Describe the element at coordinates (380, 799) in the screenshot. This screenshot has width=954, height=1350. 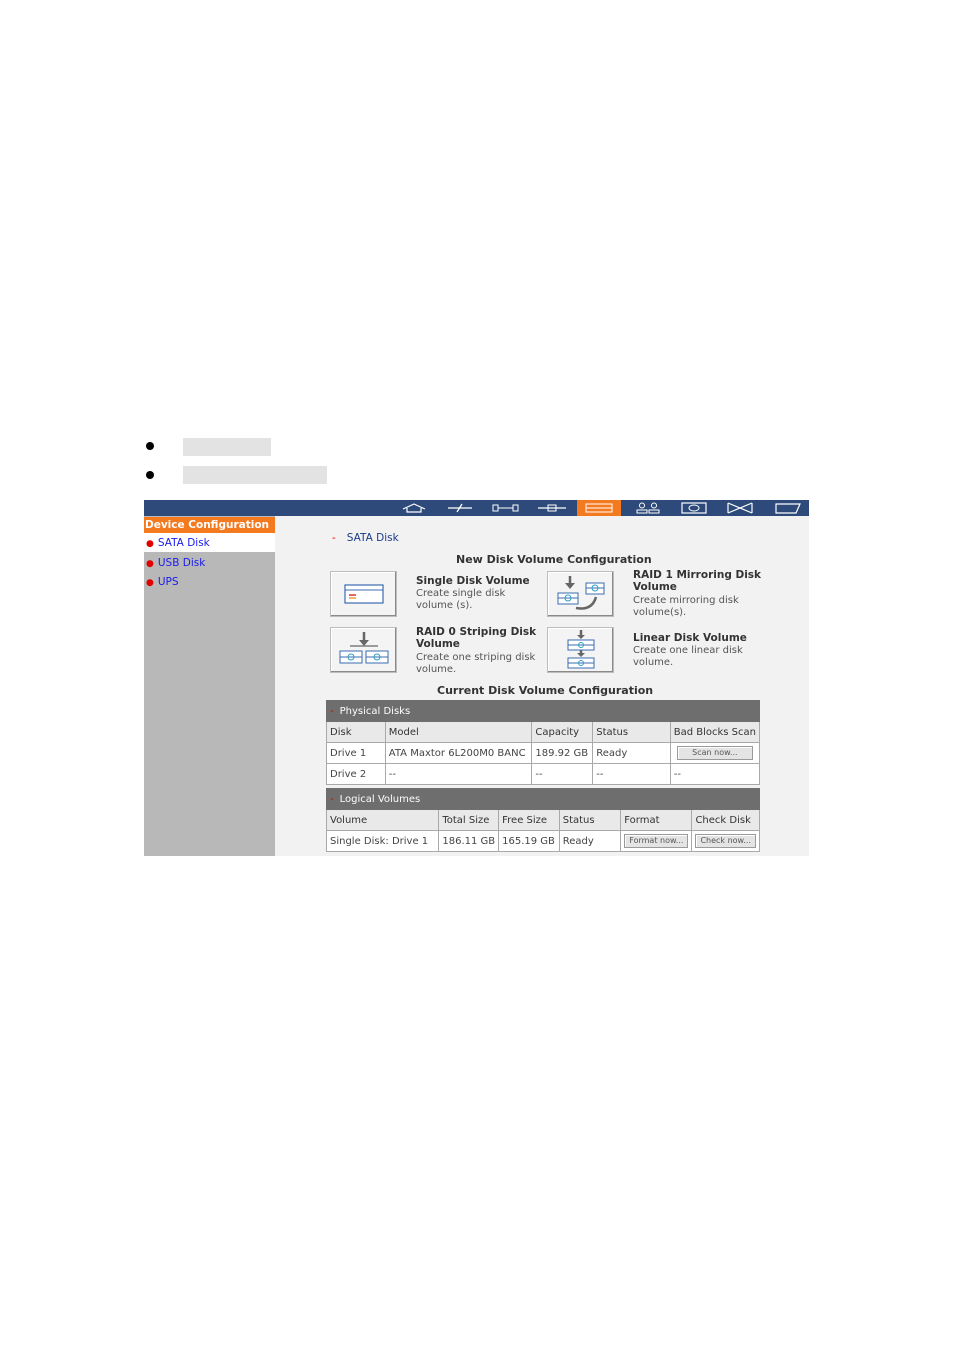
I see `logical-volumes-caption-label: Logical Volumes` at that location.